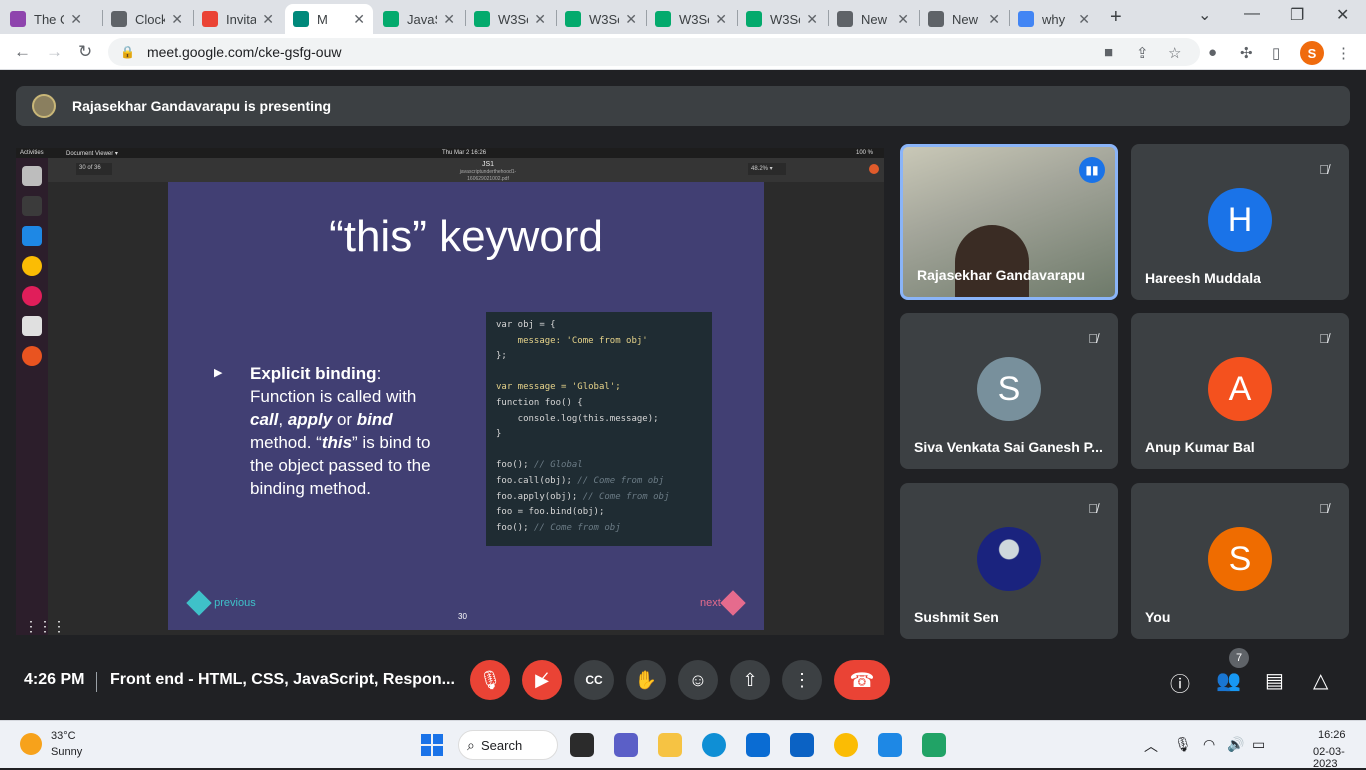  I want to click on tab-search-icon: ⌄, so click(1204, 15).